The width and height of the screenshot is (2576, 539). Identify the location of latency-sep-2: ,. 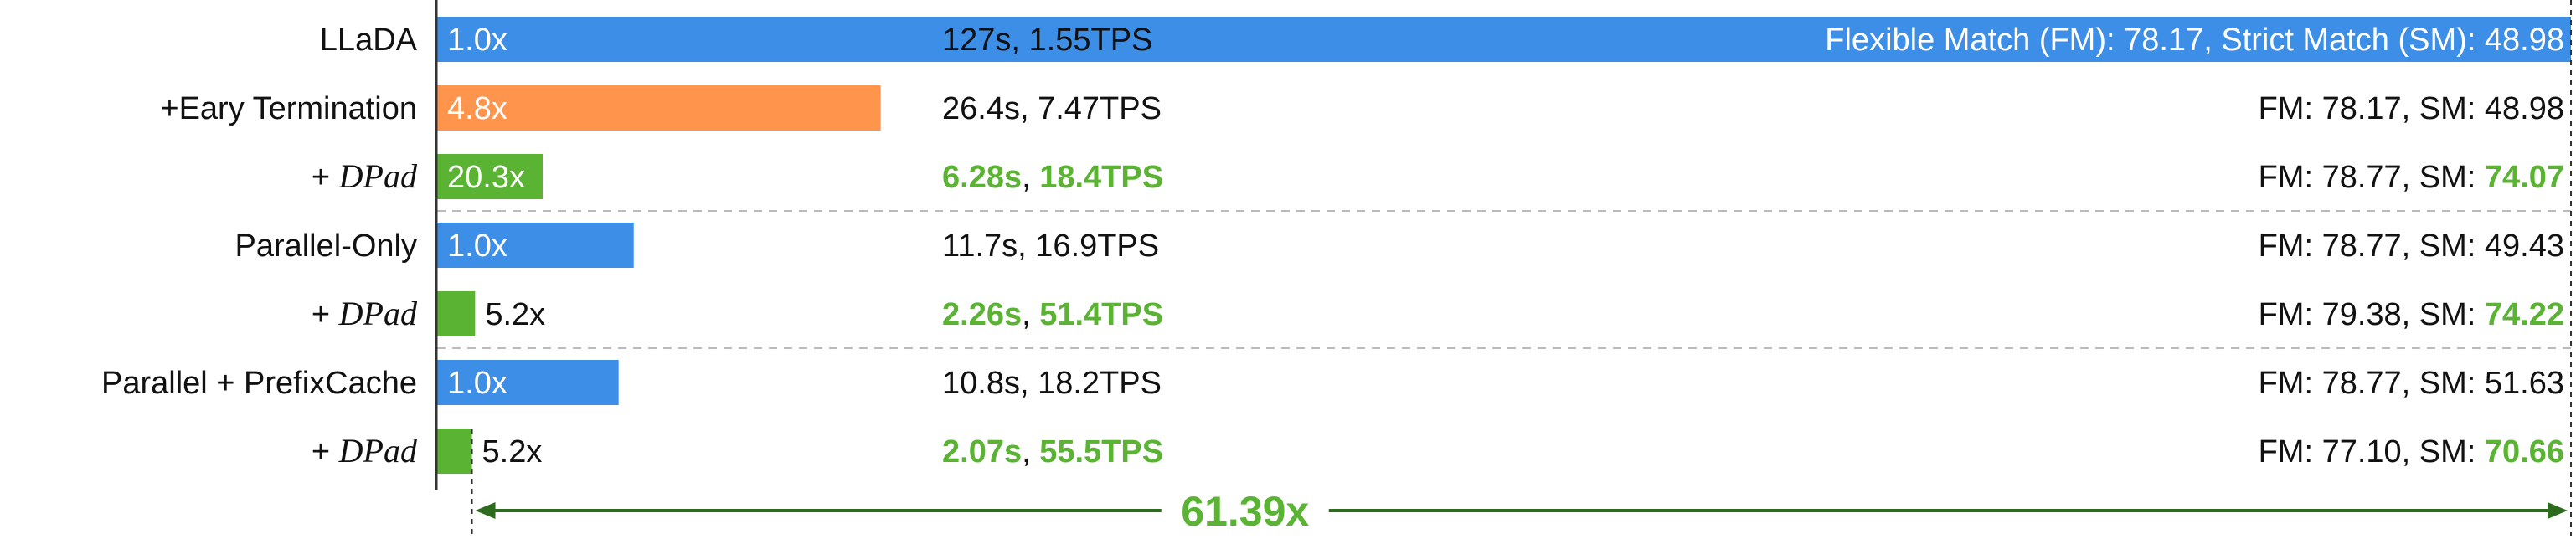
(1030, 177).